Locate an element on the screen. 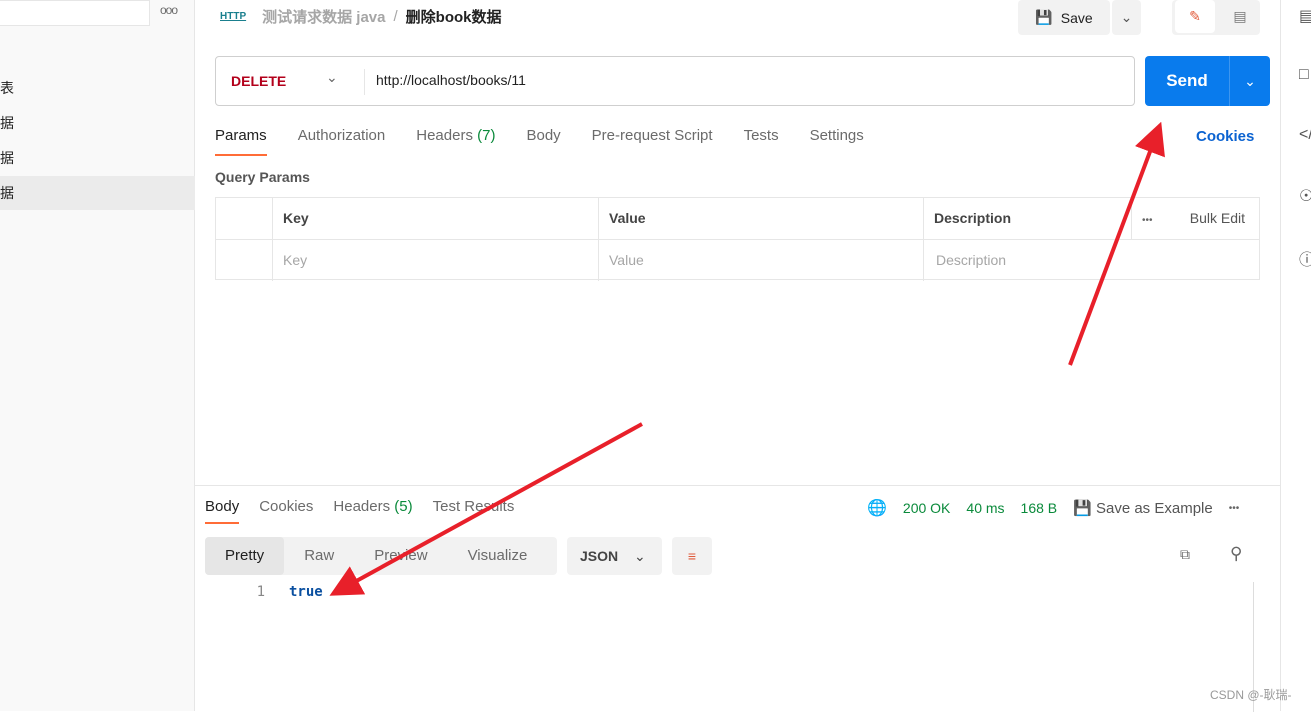  comment-icon: ▤ is located at coordinates (1240, 16).